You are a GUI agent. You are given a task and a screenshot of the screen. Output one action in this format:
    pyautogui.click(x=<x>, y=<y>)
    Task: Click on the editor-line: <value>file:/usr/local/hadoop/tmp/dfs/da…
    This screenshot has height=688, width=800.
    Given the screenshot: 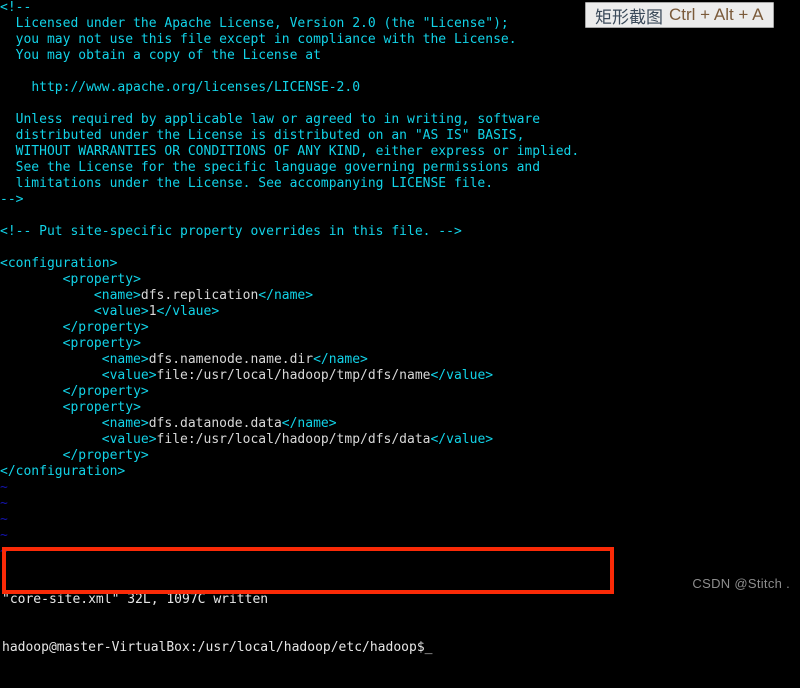 What is the action you would take?
    pyautogui.click(x=400, y=440)
    